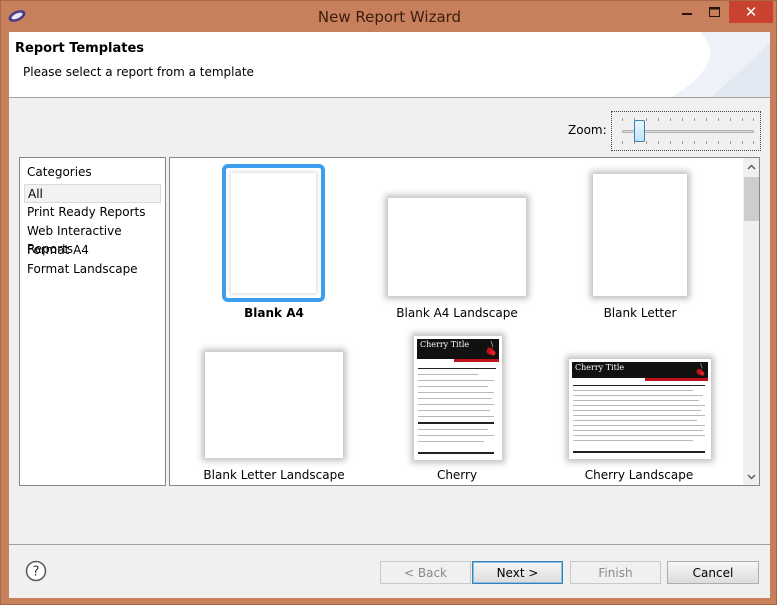  I want to click on minimize-button, so click(687, 12).